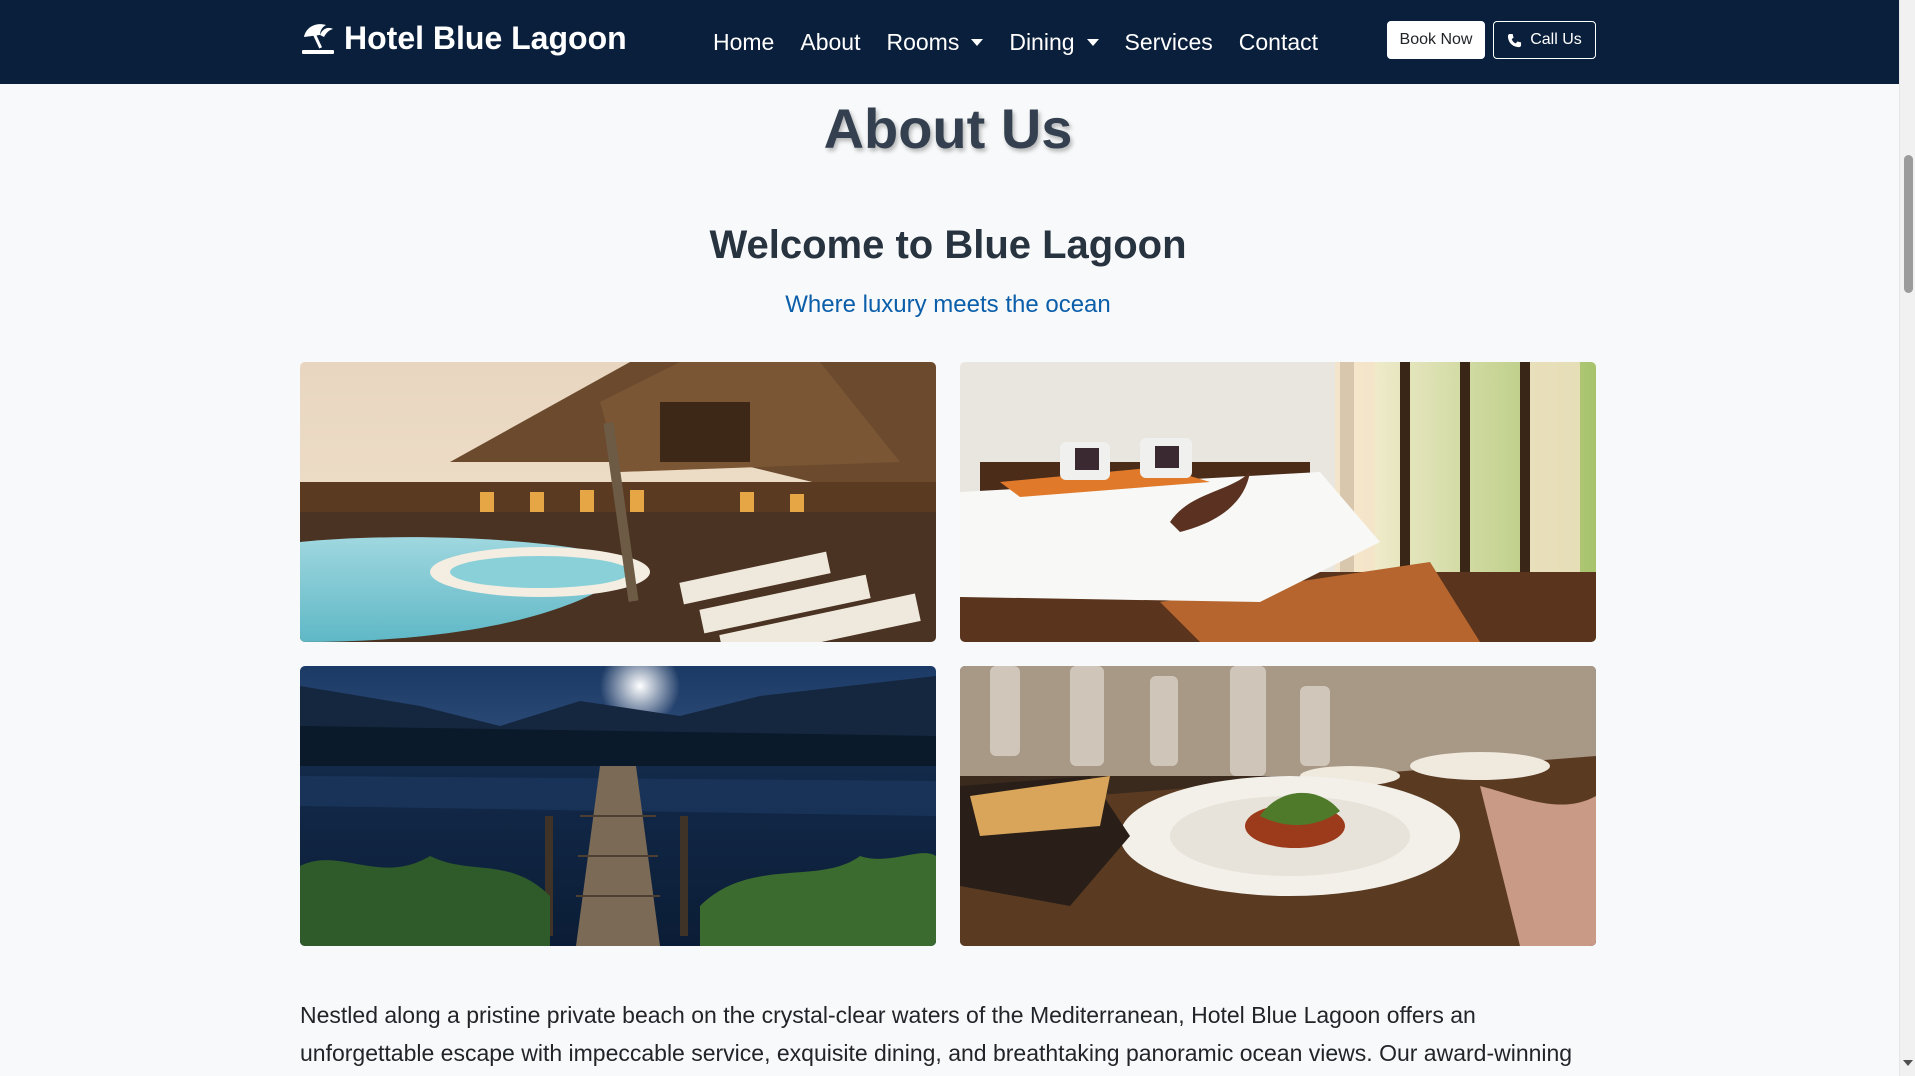 The height and width of the screenshot is (1076, 1915). Describe the element at coordinates (1278, 501) in the screenshot. I see `bedroom-photo` at that location.